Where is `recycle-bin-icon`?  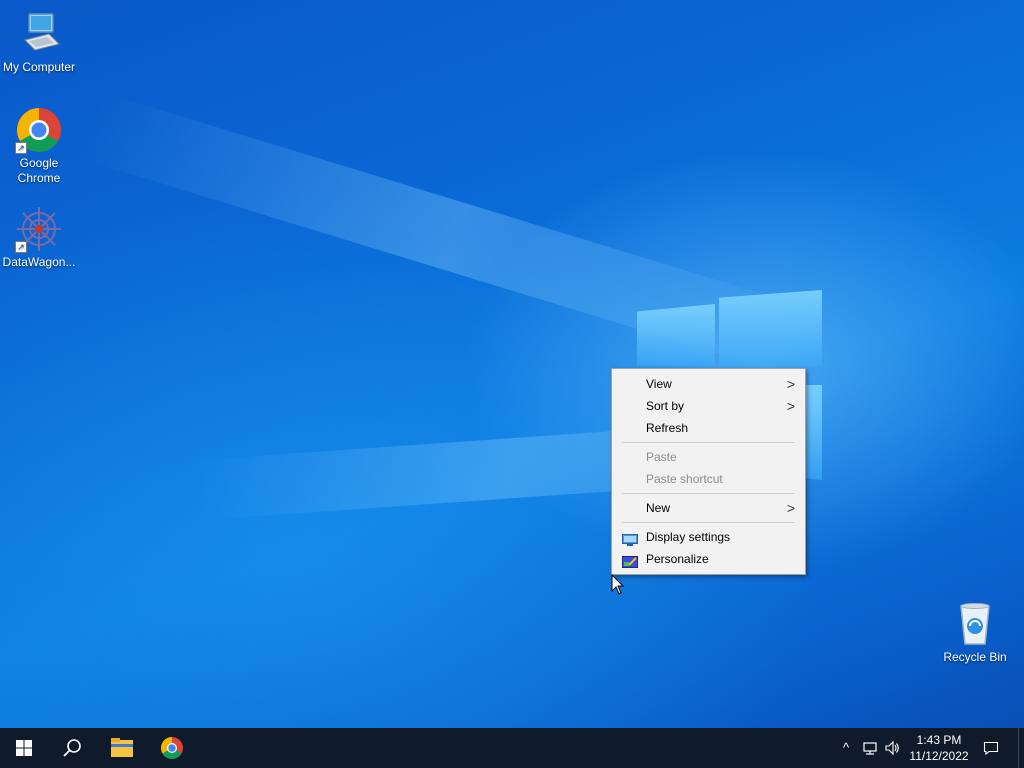 recycle-bin-icon is located at coordinates (975, 624).